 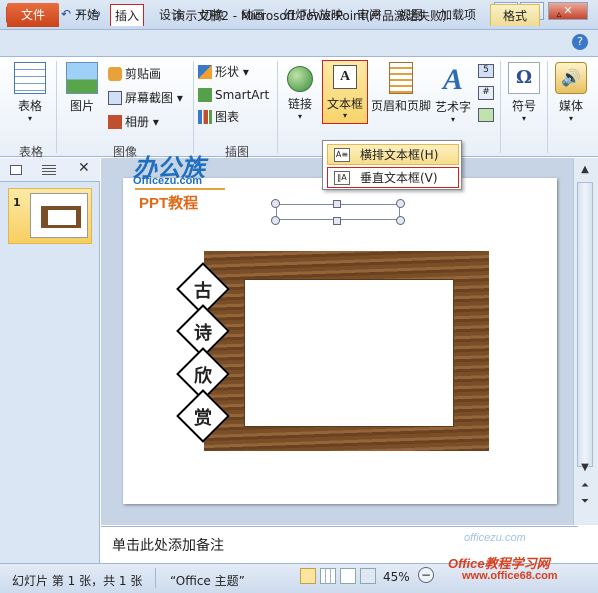 I want to click on tab-design: 设计, so click(x=171, y=15).